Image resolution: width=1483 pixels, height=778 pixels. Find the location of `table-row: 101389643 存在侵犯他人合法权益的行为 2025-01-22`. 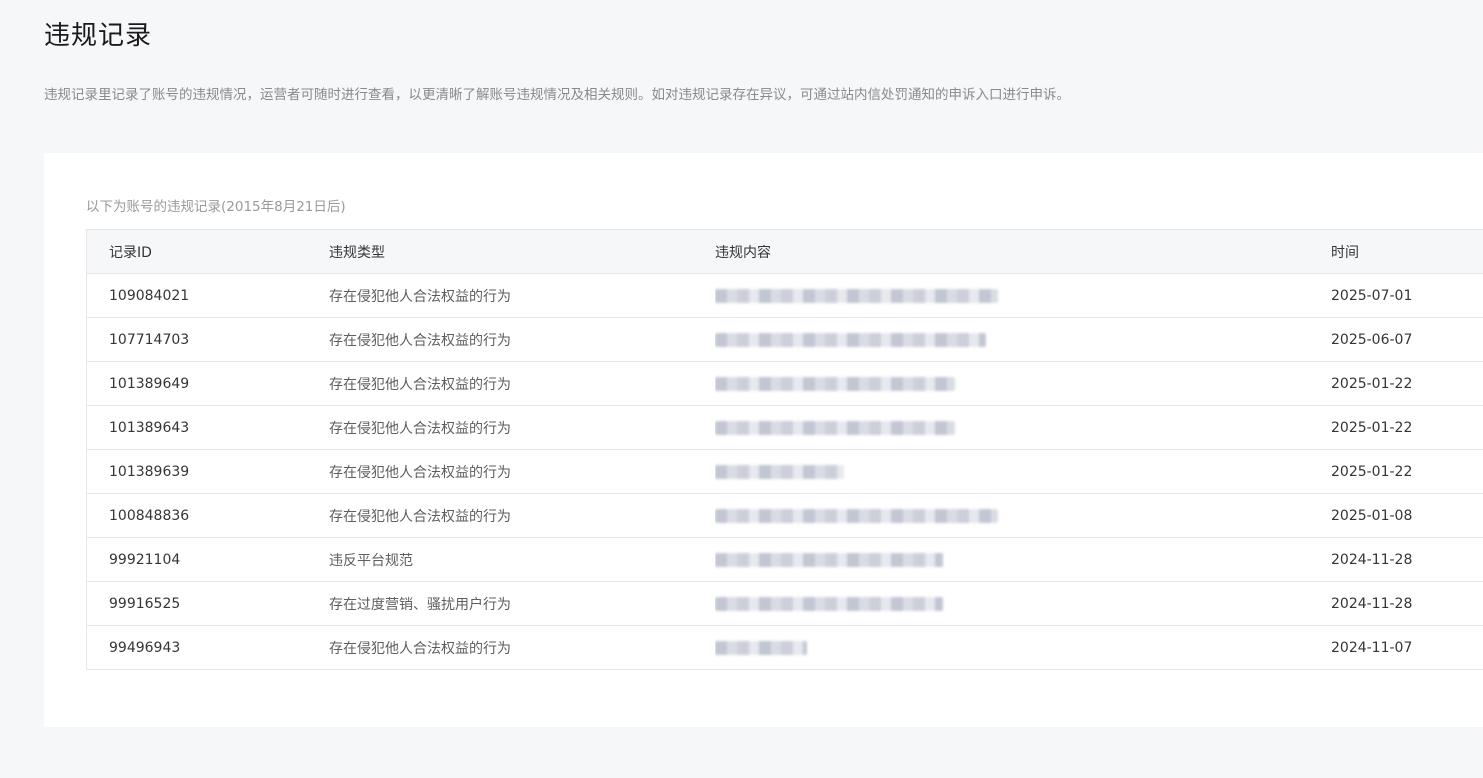

table-row: 101389643 存在侵犯他人合法权益的行为 2025-01-22 is located at coordinates (784, 427).